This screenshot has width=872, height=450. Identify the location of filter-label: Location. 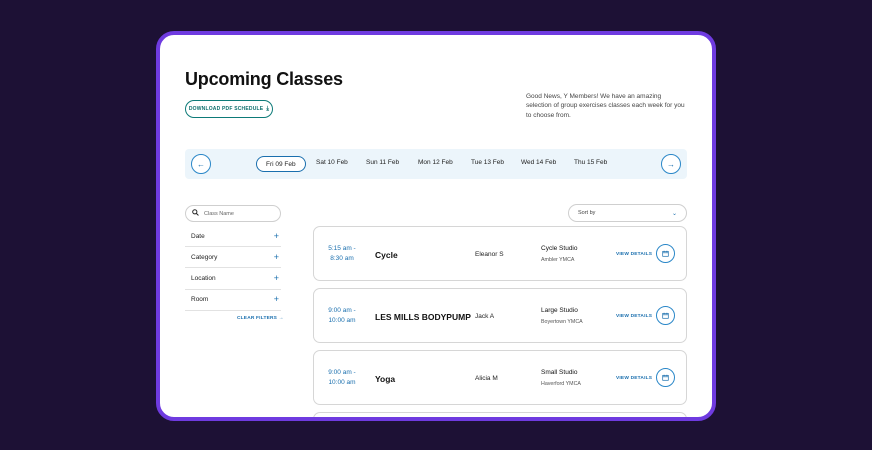
(203, 278).